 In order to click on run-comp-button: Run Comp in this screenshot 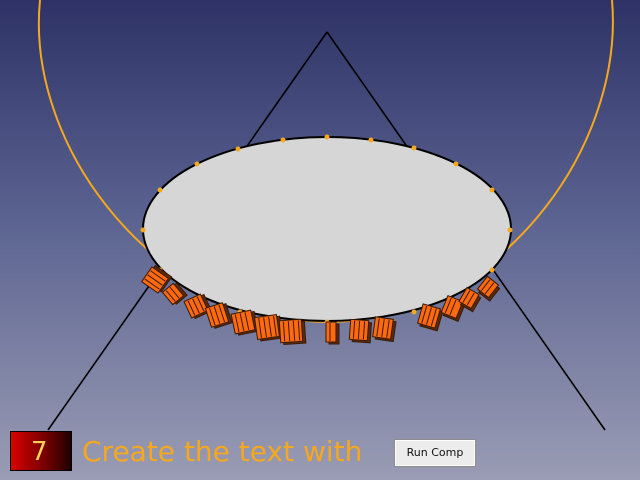, I will do `click(435, 453)`.